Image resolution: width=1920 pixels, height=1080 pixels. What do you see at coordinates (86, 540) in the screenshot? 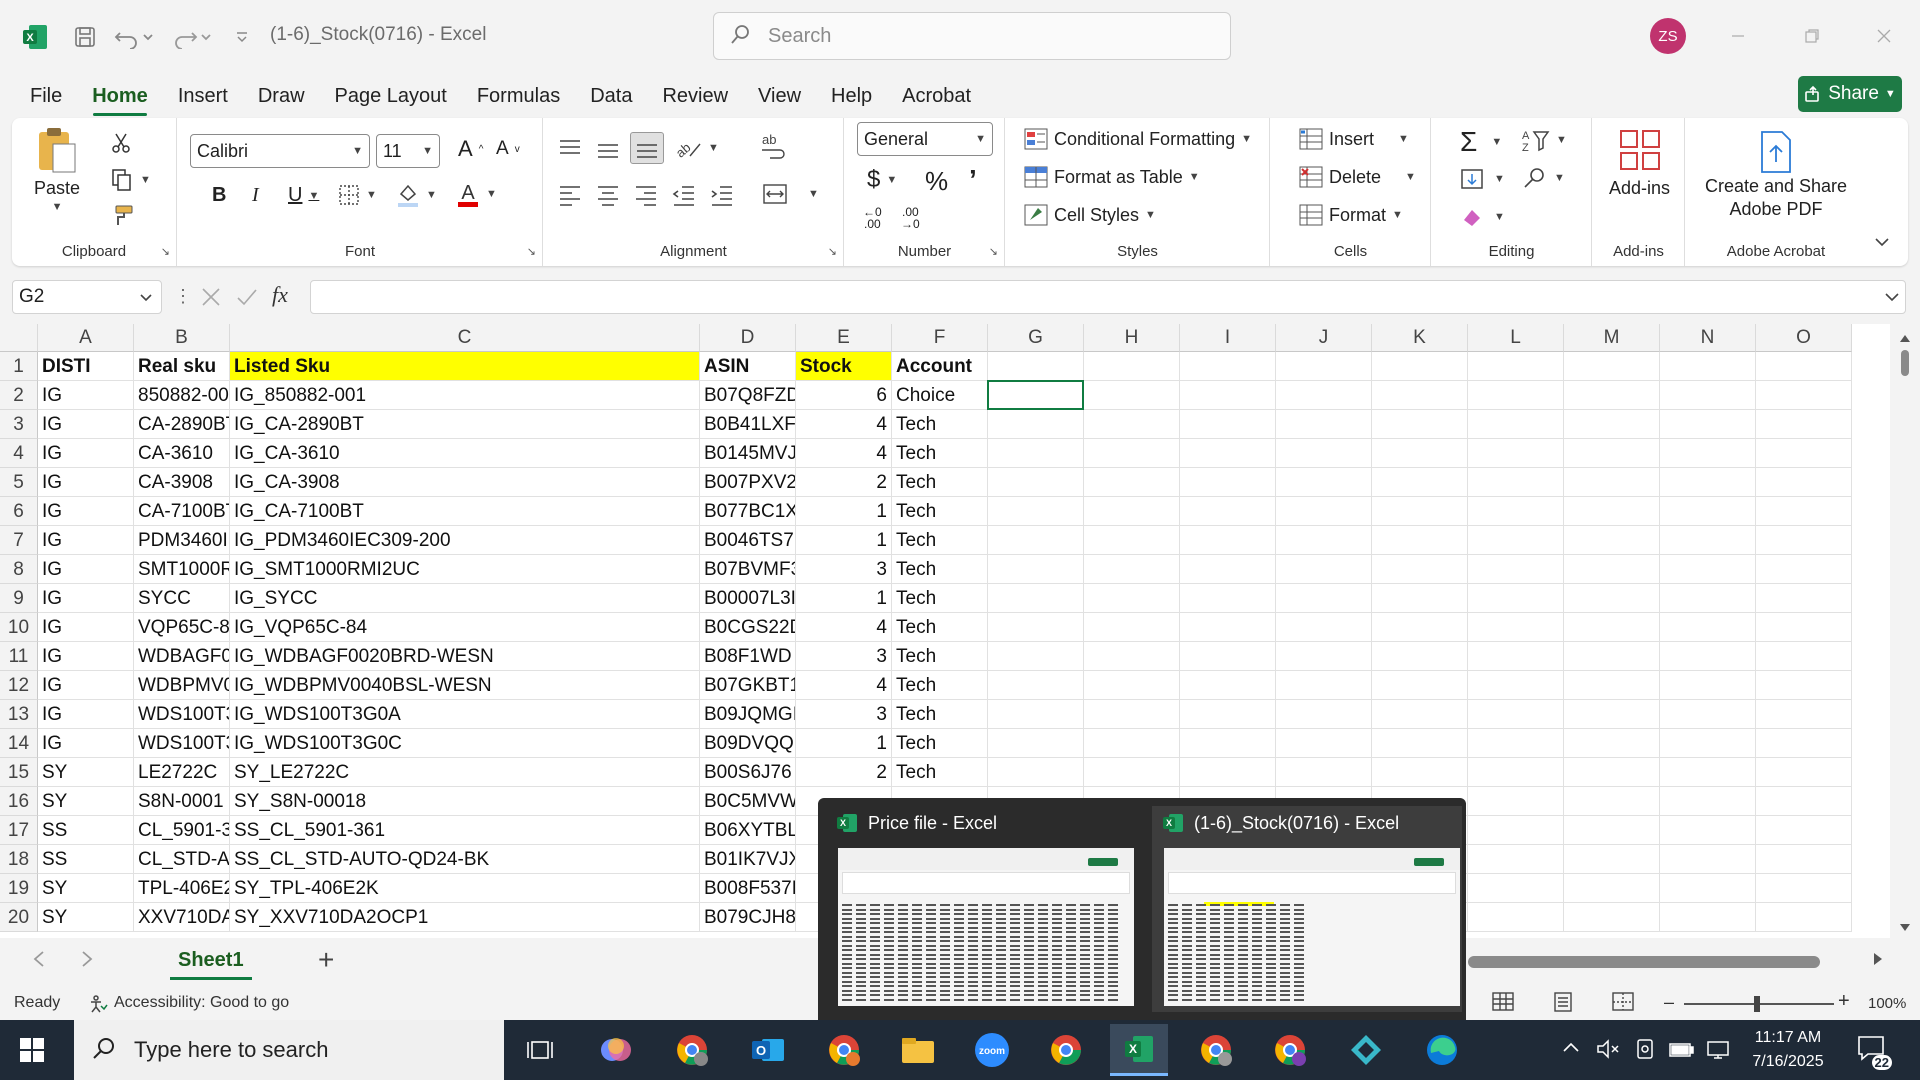
I see `cell-a7: IG` at bounding box center [86, 540].